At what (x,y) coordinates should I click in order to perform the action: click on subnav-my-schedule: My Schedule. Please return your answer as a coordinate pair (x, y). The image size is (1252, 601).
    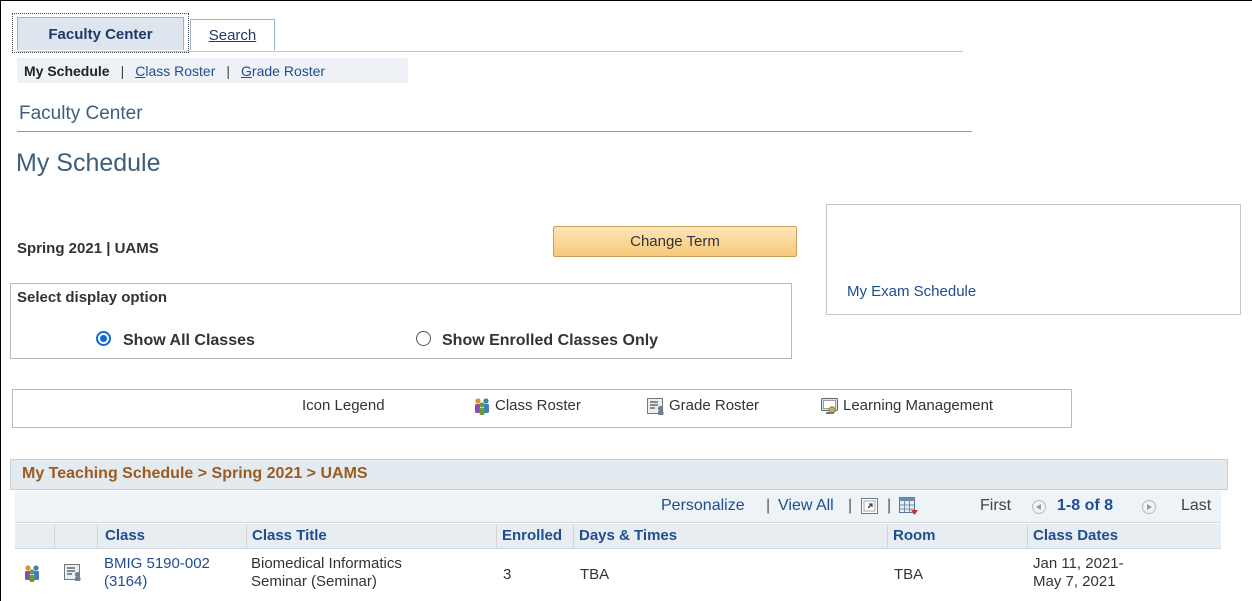
    Looking at the image, I should click on (67, 70).